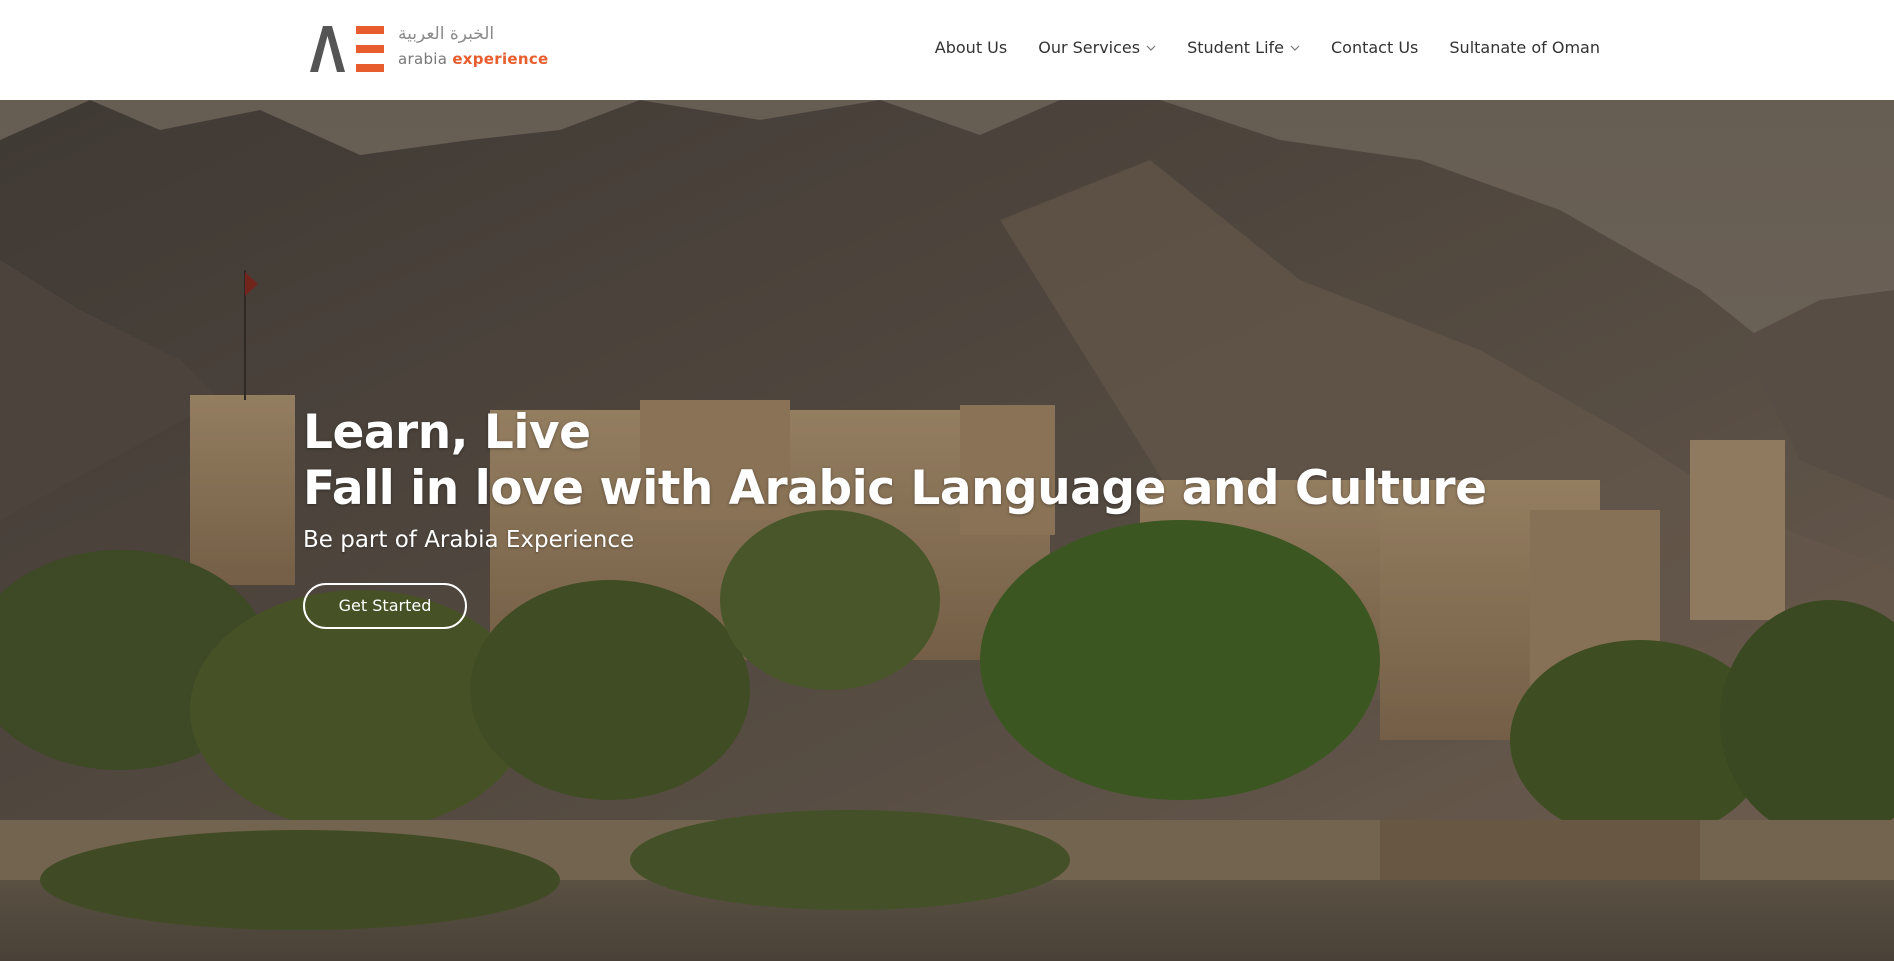 The width and height of the screenshot is (1894, 961). I want to click on nav-item-label: About Us, so click(971, 47).